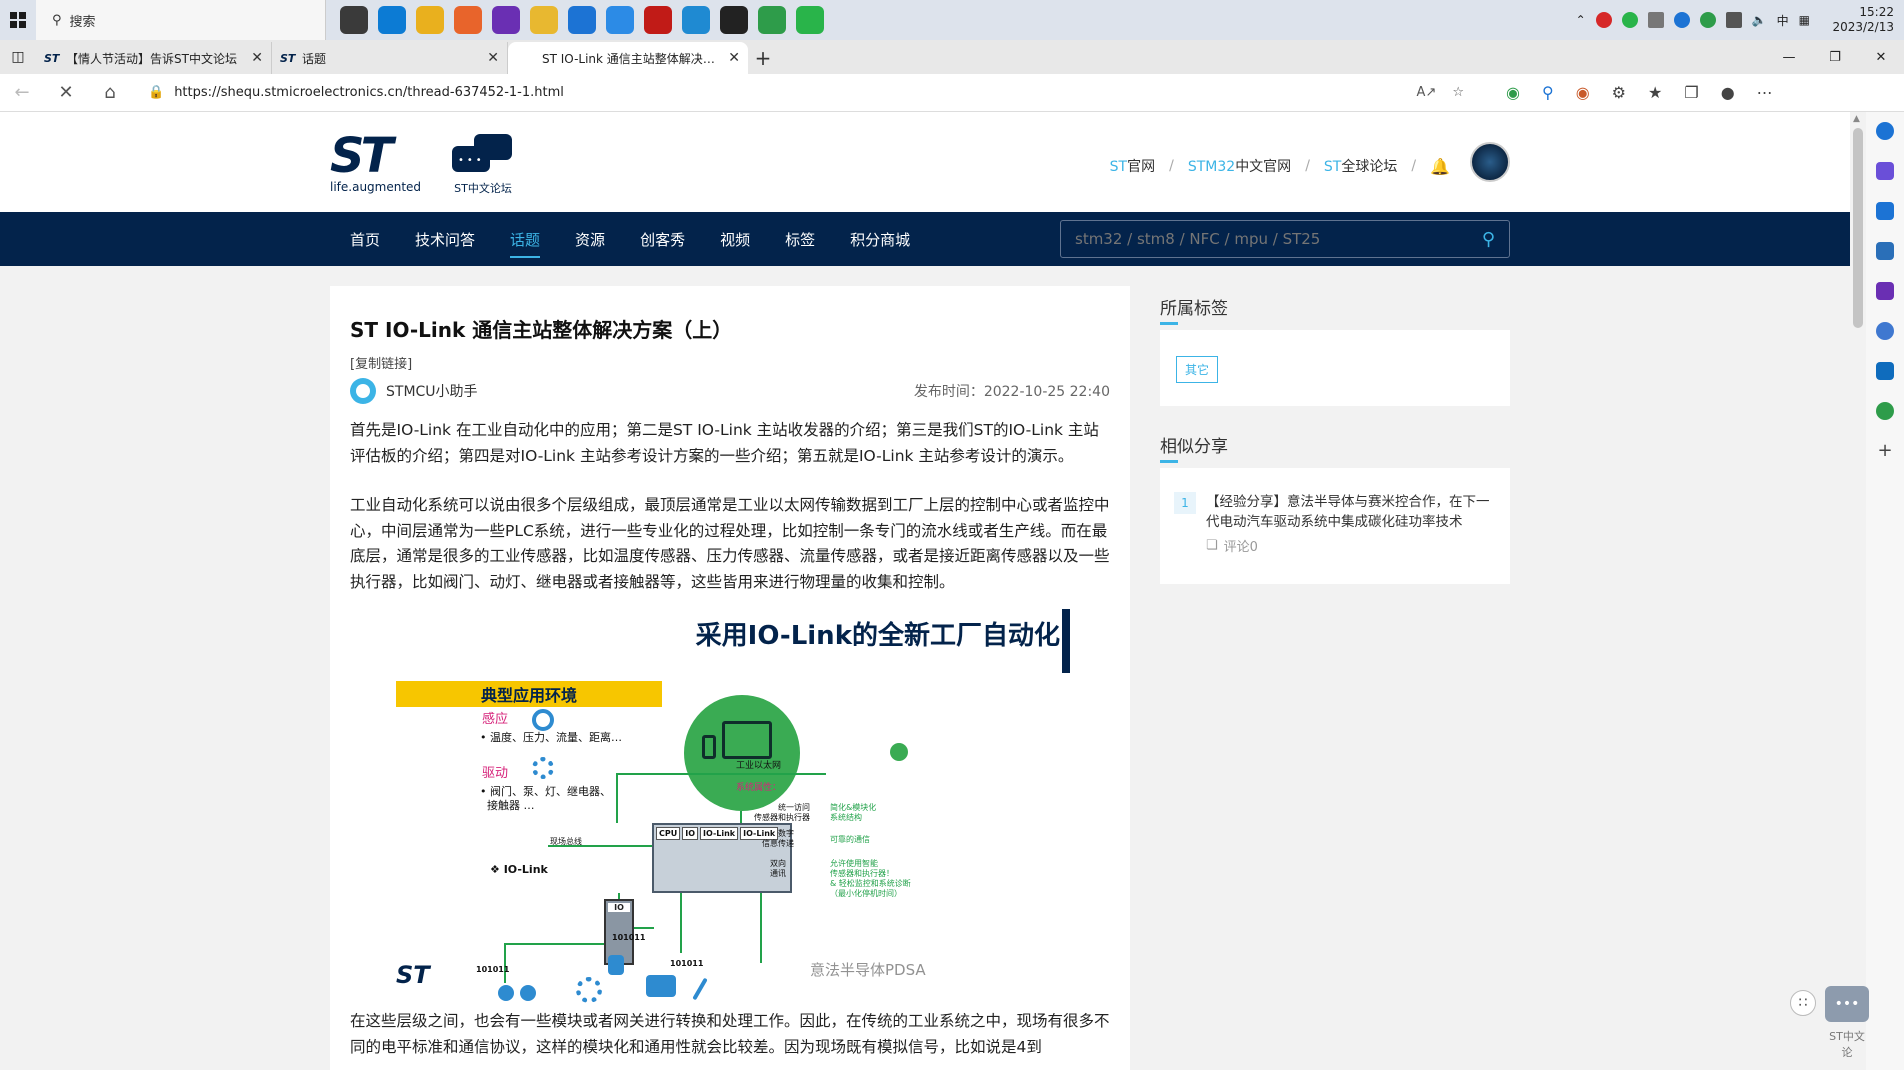 The width and height of the screenshot is (1904, 1070). What do you see at coordinates (181, 20) in the screenshot?
I see `taskbar-search: ⚲ 搜索` at bounding box center [181, 20].